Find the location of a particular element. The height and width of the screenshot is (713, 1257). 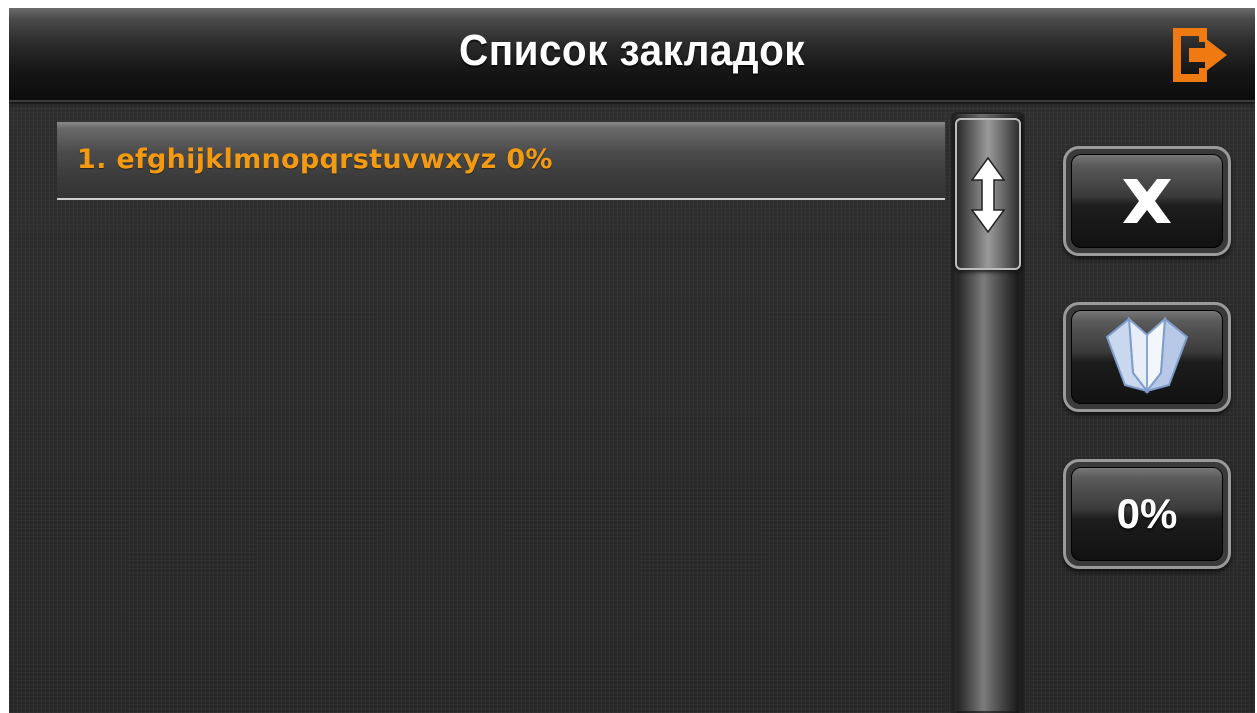

percent-button: 0% is located at coordinates (1147, 514).